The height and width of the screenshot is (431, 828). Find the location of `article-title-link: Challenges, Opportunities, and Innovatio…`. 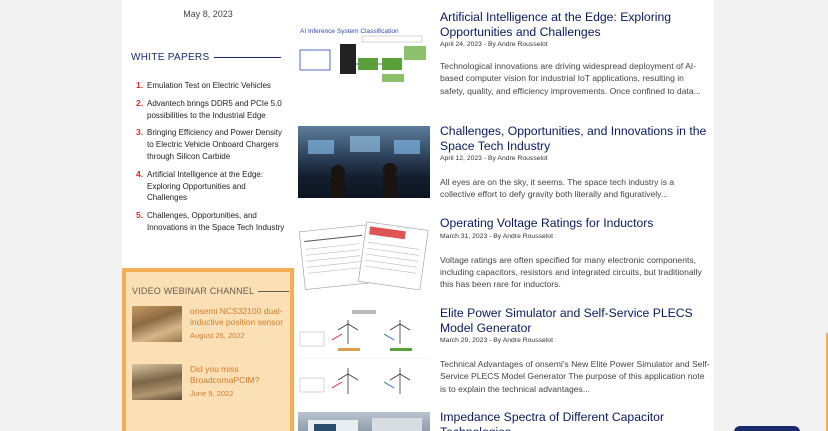

article-title-link: Challenges, Opportunities, and Innovatio… is located at coordinates (575, 138).